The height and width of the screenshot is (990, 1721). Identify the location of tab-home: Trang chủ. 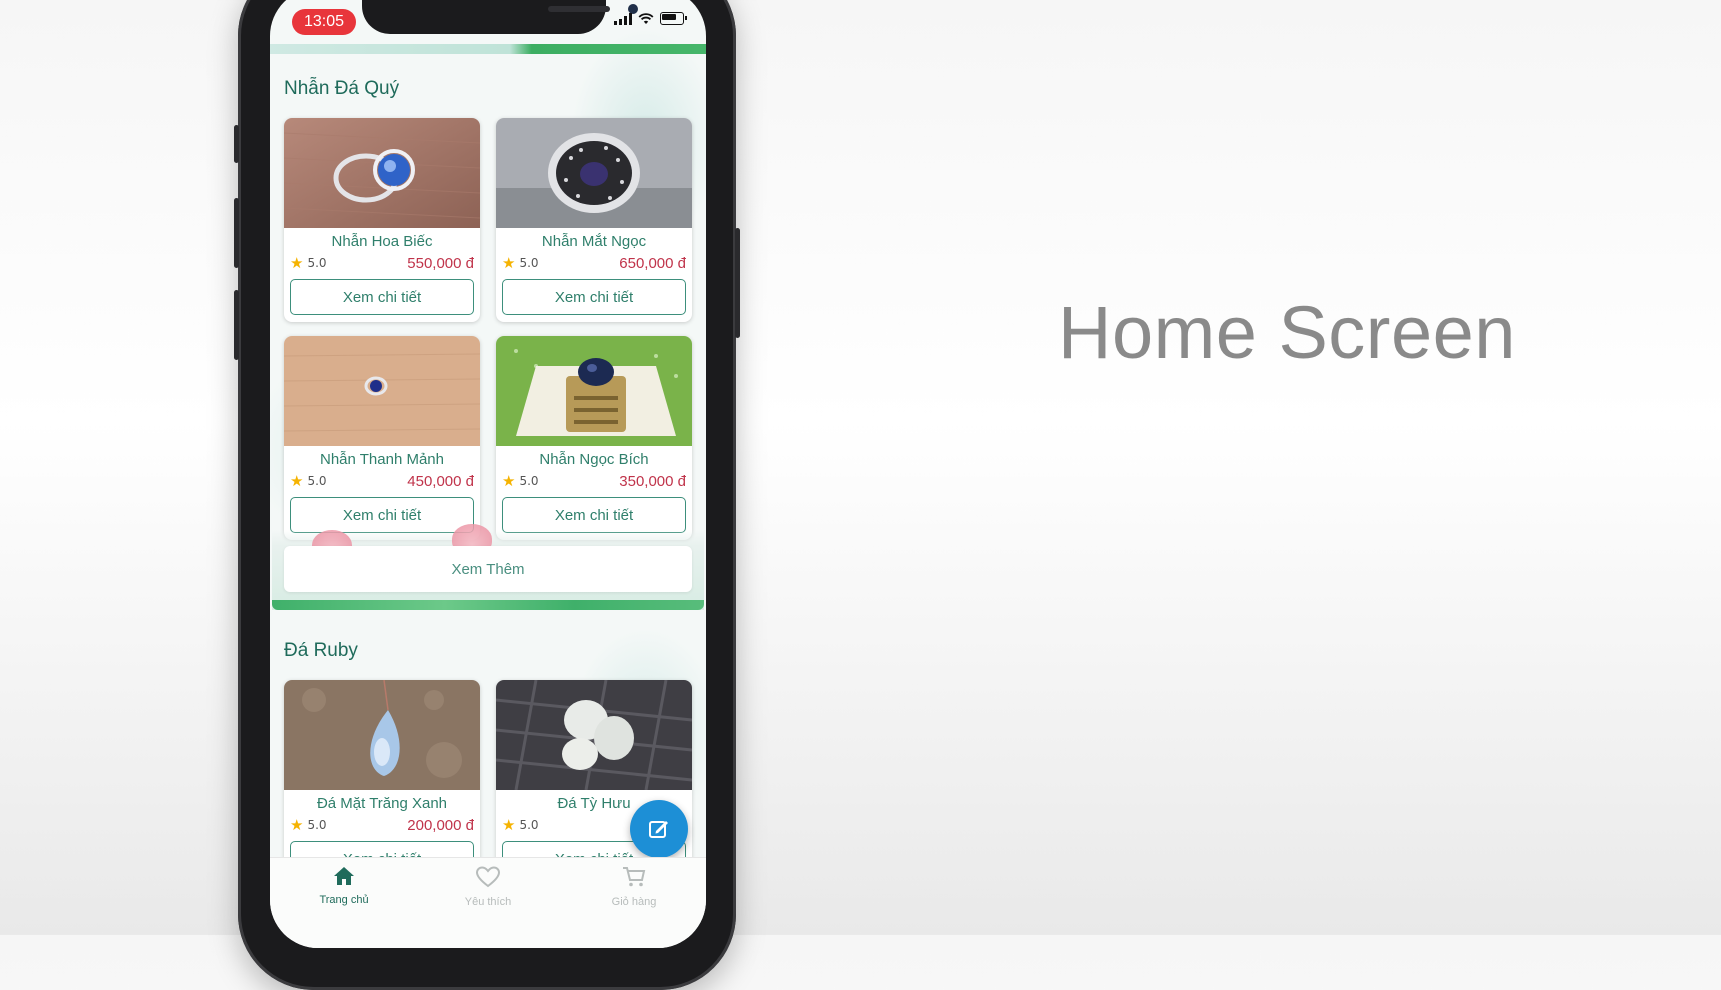
(344, 886).